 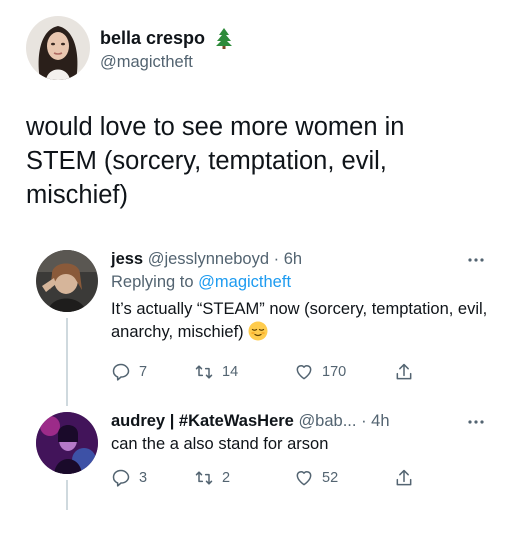 What do you see at coordinates (330, 478) in the screenshot?
I see `like-count: 52` at bounding box center [330, 478].